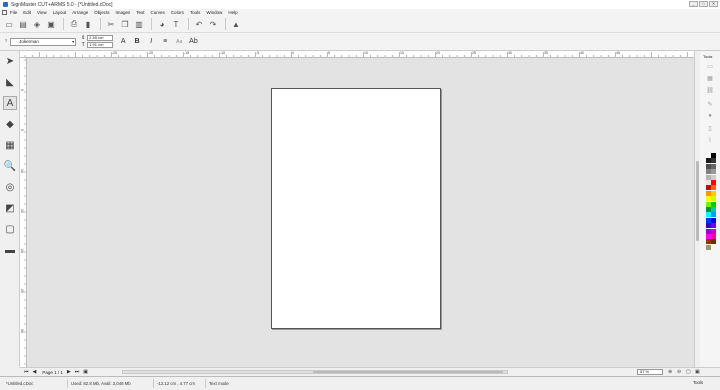 This screenshot has height=390, width=720. I want to click on node-edit-icon: ◣, so click(10, 82).